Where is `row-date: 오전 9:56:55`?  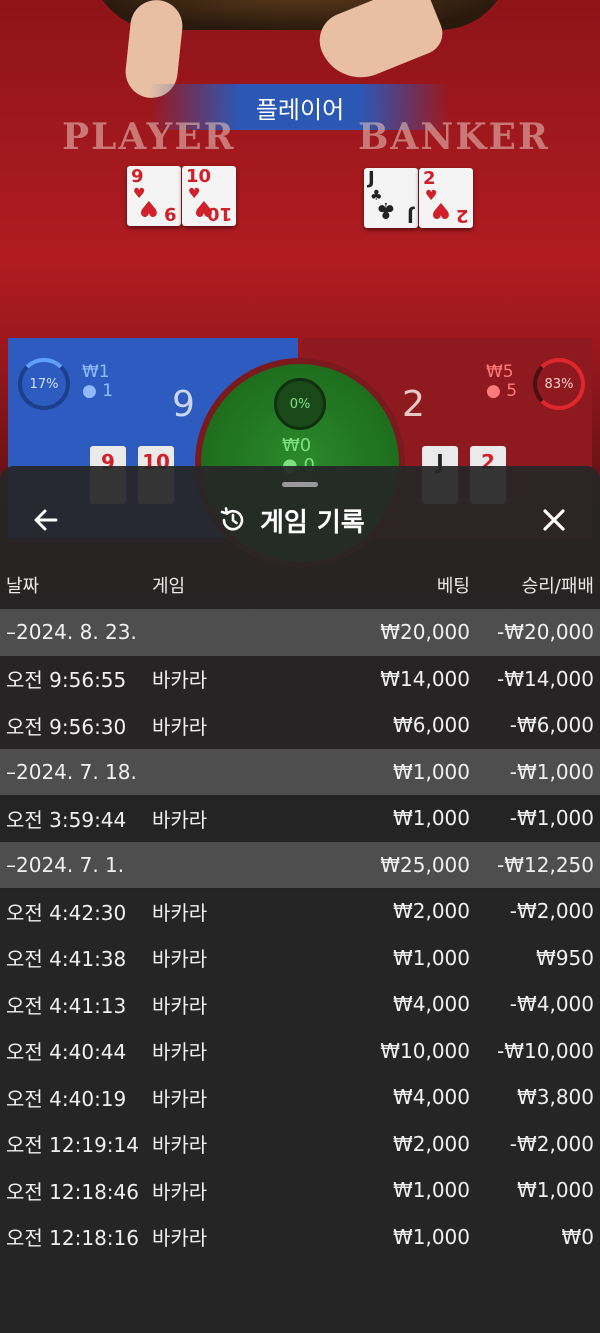
row-date: 오전 9:56:55 is located at coordinates (66, 680).